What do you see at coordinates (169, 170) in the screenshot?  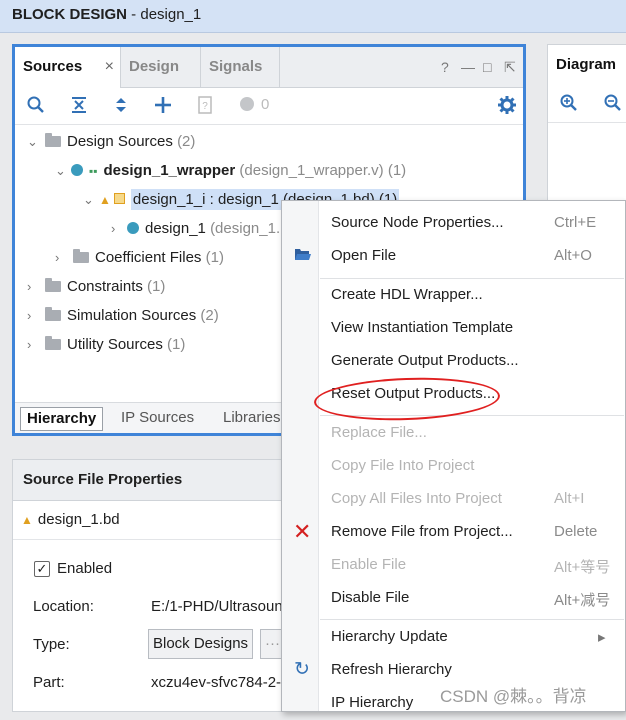 I see `tree-label: design_1_wrapper` at bounding box center [169, 170].